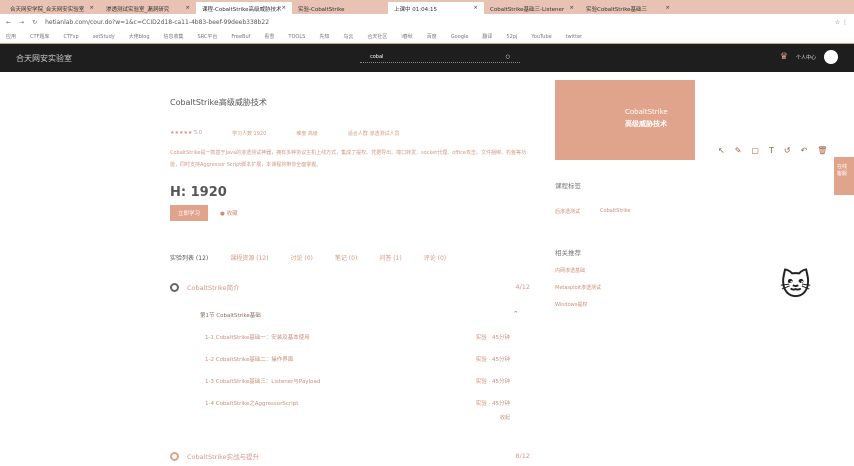  What do you see at coordinates (39, 36) in the screenshot?
I see `bookmark: CTF题库` at bounding box center [39, 36].